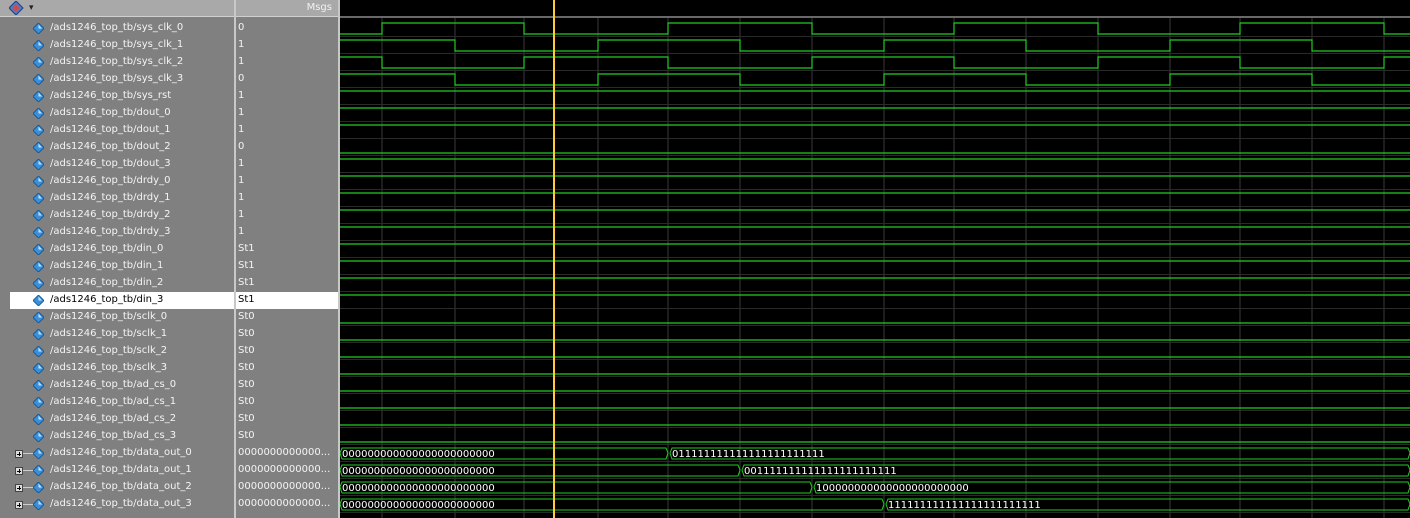 The height and width of the screenshot is (518, 1410). I want to click on signal-row: /ads1246_top_tb/dout_0 1, so click(169, 113).